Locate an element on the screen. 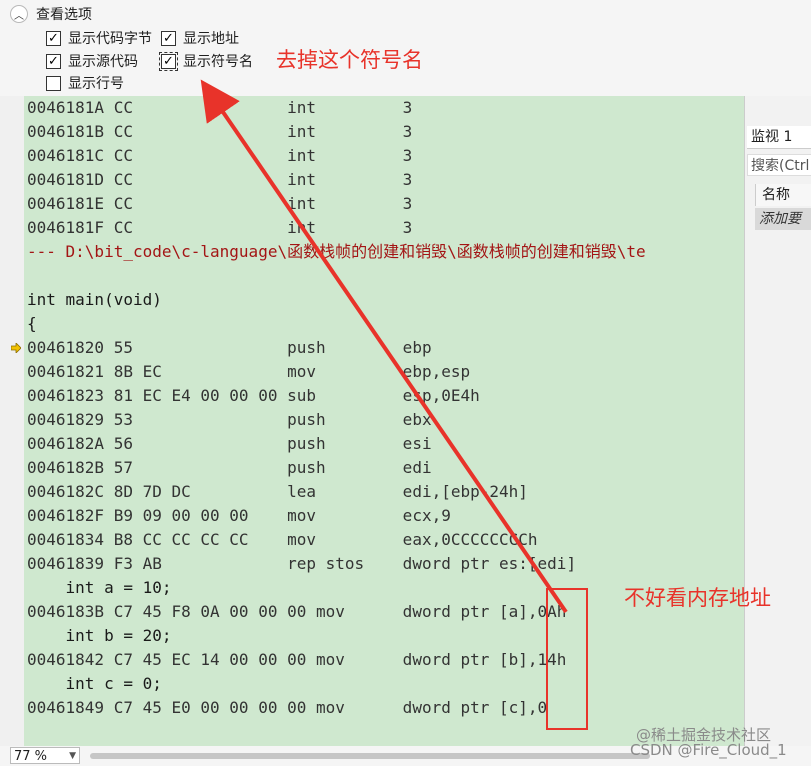  disassembly-line: 00461821 8B EC mov ebp,esp is located at coordinates (248, 372).